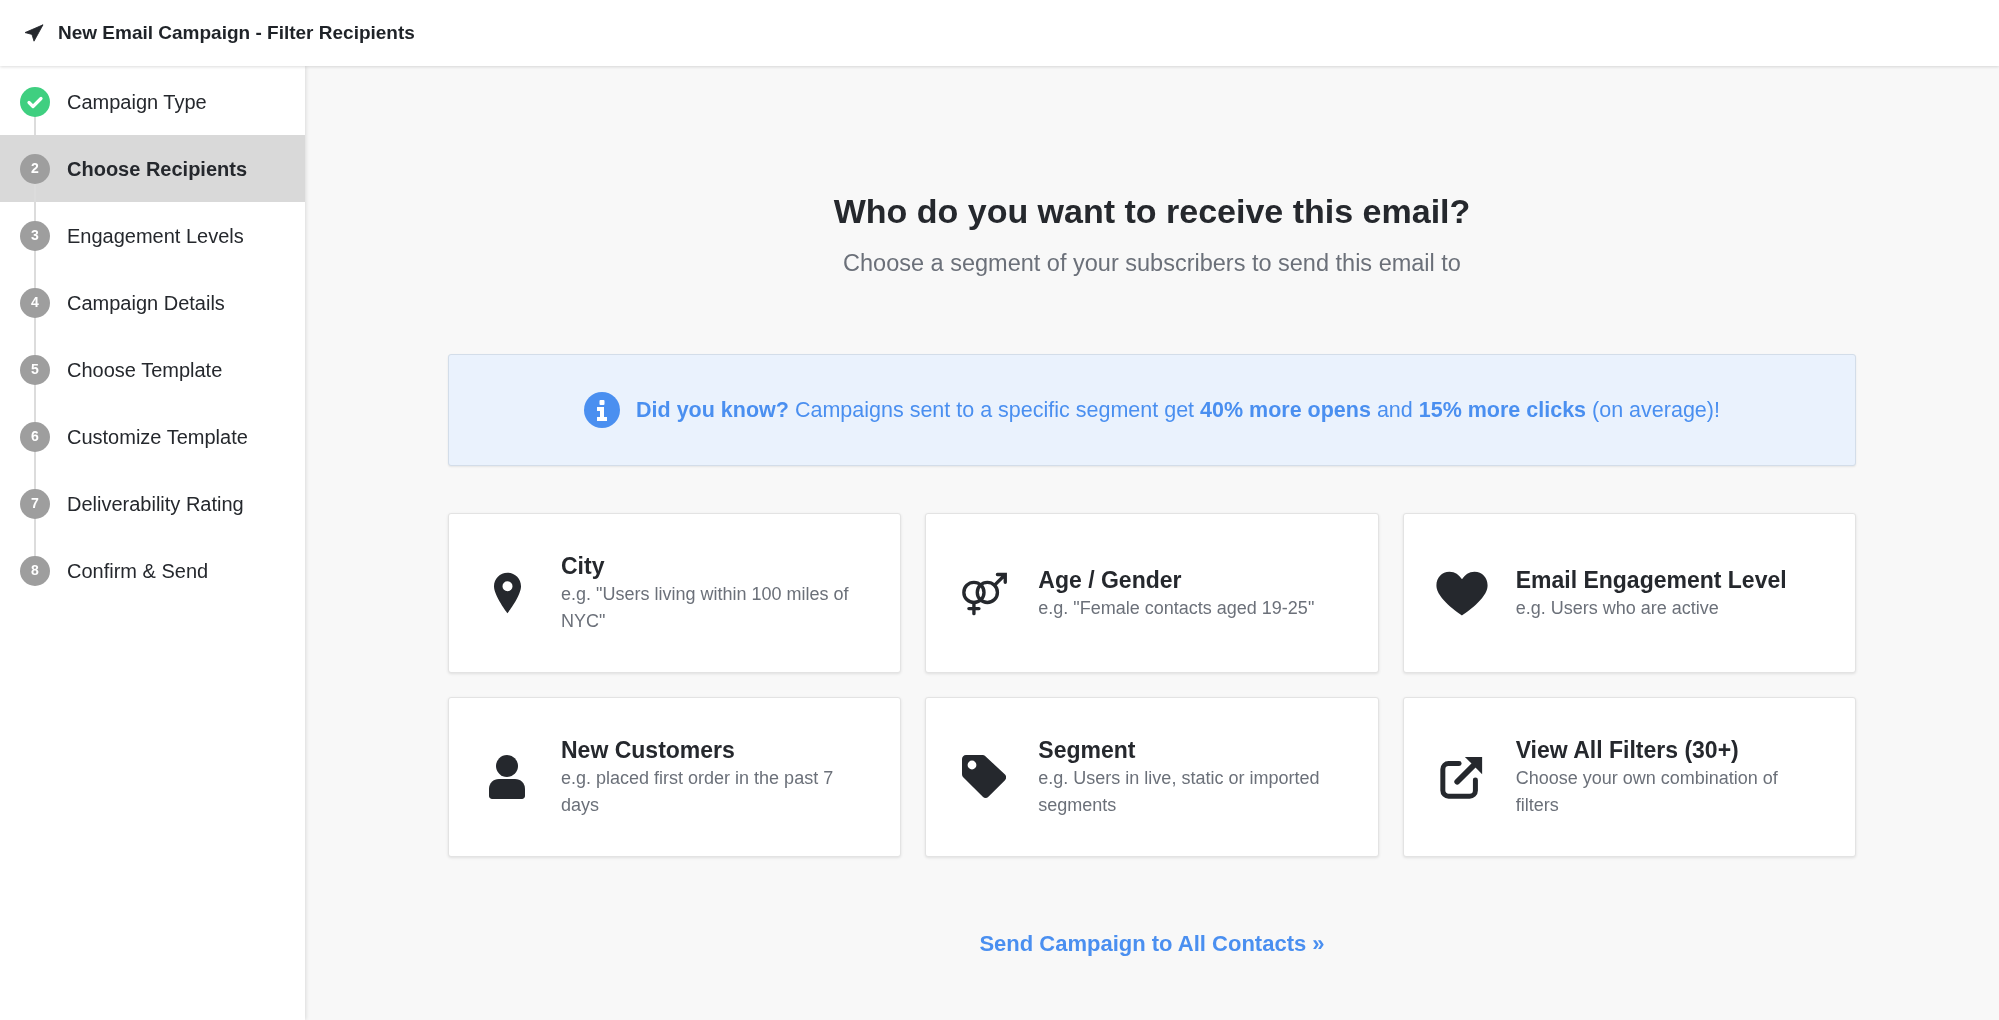 The image size is (1999, 1020). What do you see at coordinates (152, 570) in the screenshot?
I see `step-item: 8 Confirm & Send` at bounding box center [152, 570].